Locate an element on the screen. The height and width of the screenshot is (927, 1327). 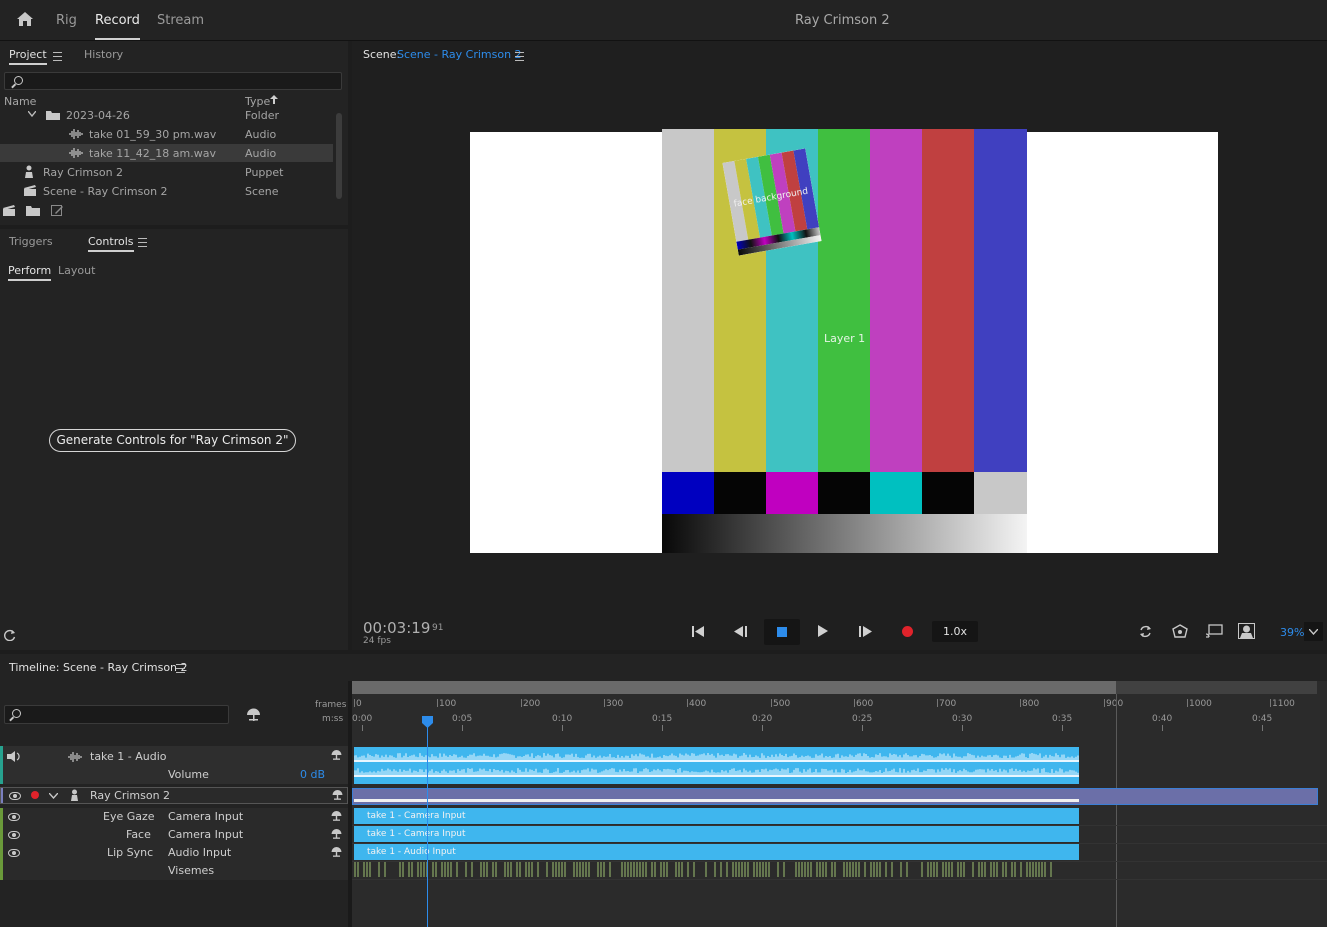
visemes-strip is located at coordinates (716, 869).